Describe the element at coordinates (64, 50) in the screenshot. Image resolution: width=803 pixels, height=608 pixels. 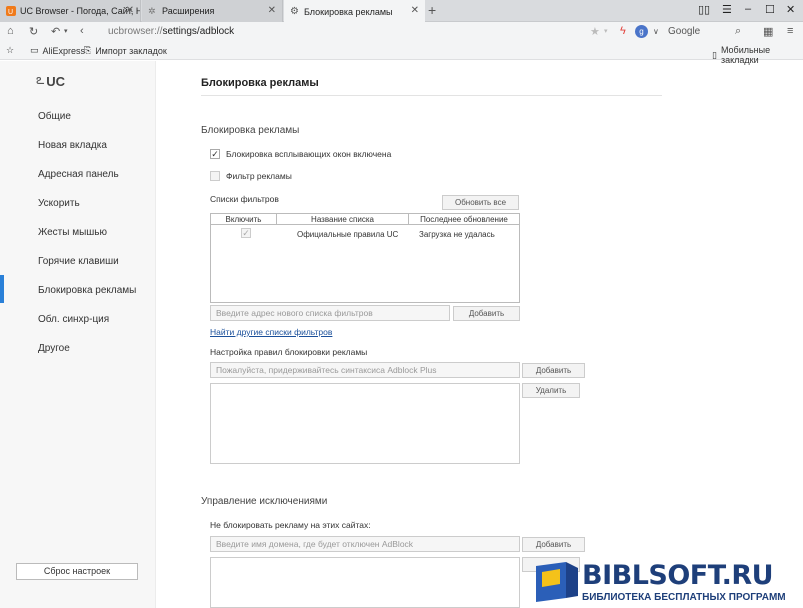
I see `bookmark-label: AliExpress` at that location.